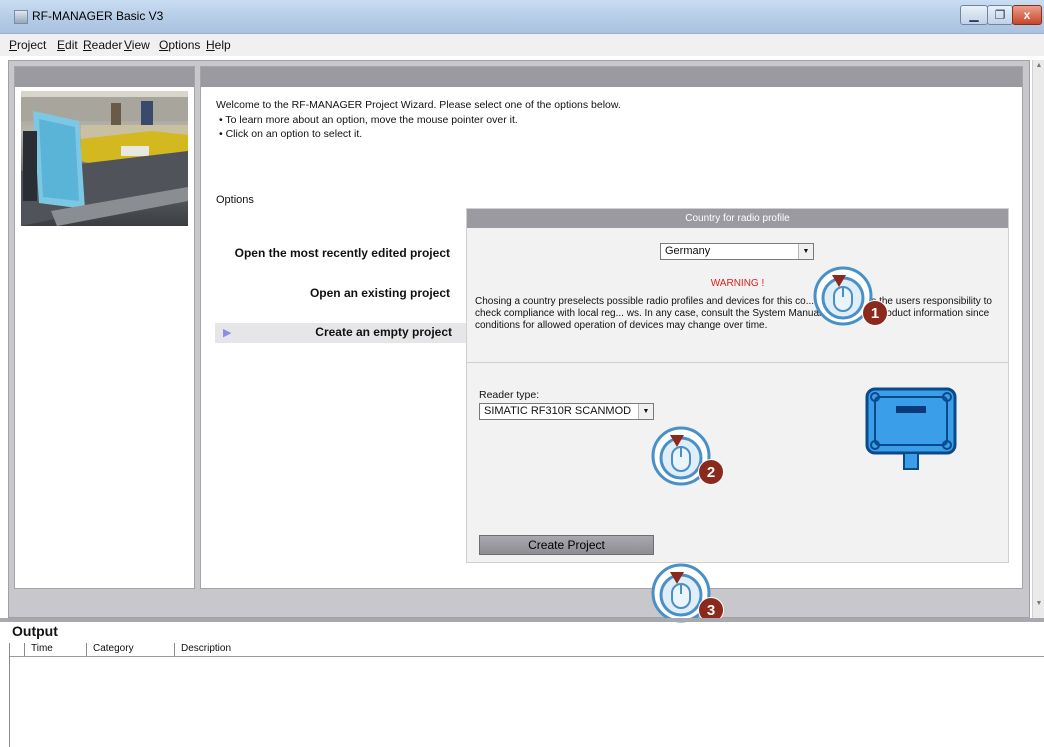 This screenshot has width=1044, height=747. What do you see at coordinates (522, 702) in the screenshot?
I see `output-list` at bounding box center [522, 702].